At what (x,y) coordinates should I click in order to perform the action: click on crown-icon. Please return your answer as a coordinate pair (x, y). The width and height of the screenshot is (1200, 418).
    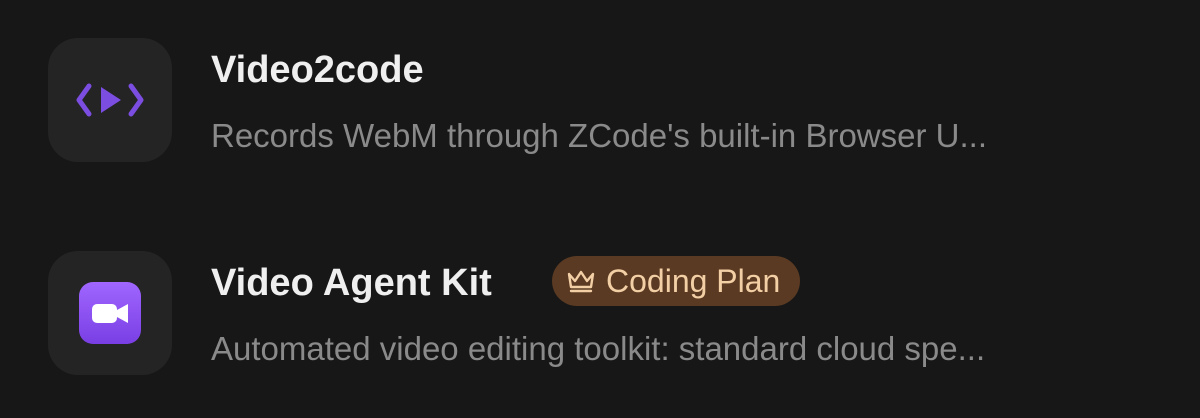
    Looking at the image, I should click on (581, 281).